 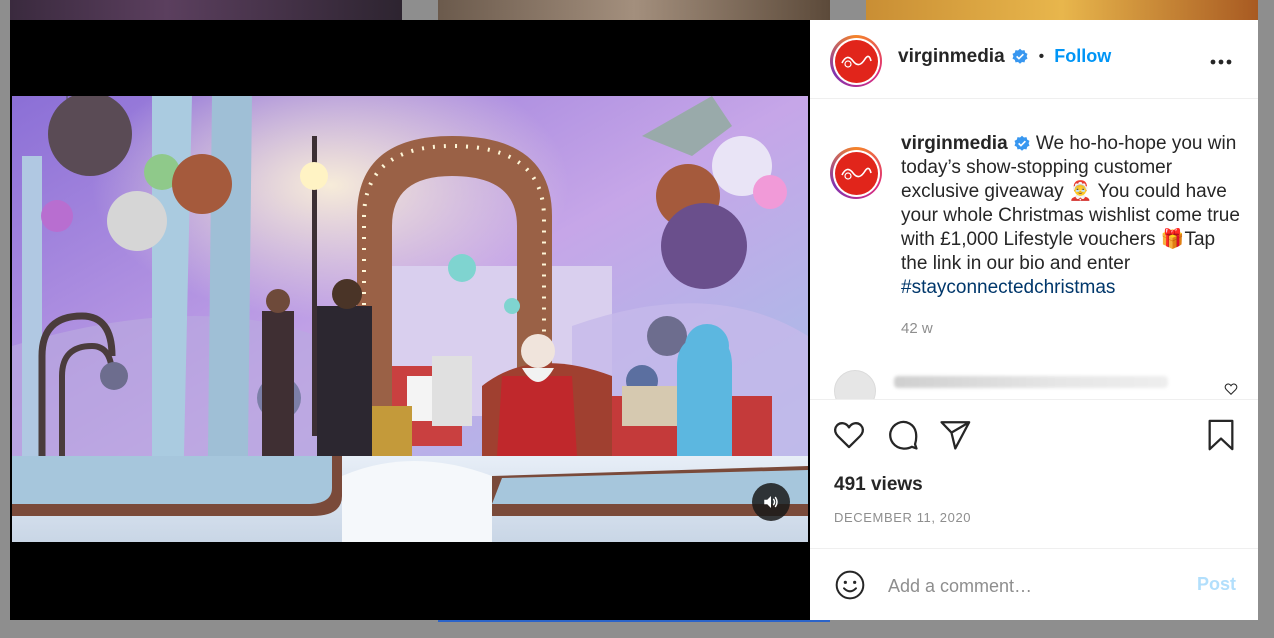 What do you see at coordinates (903, 435) in the screenshot?
I see `comment-icon` at bounding box center [903, 435].